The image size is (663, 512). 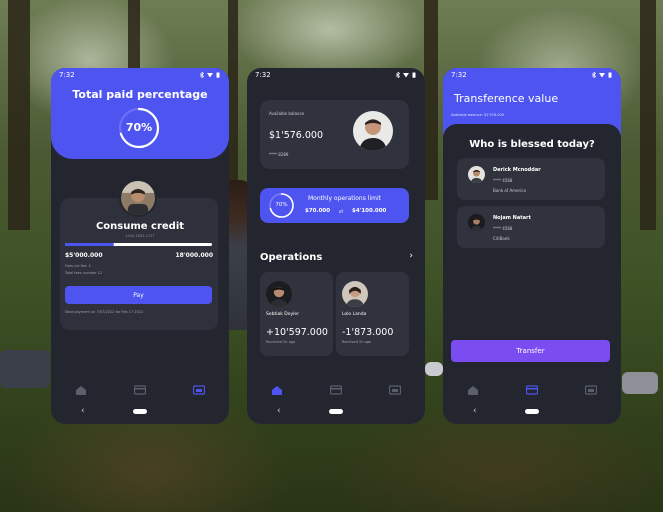 I want to click on recipient-card: Nojam Natart **** 4568 CitiBank, so click(x=531, y=227).